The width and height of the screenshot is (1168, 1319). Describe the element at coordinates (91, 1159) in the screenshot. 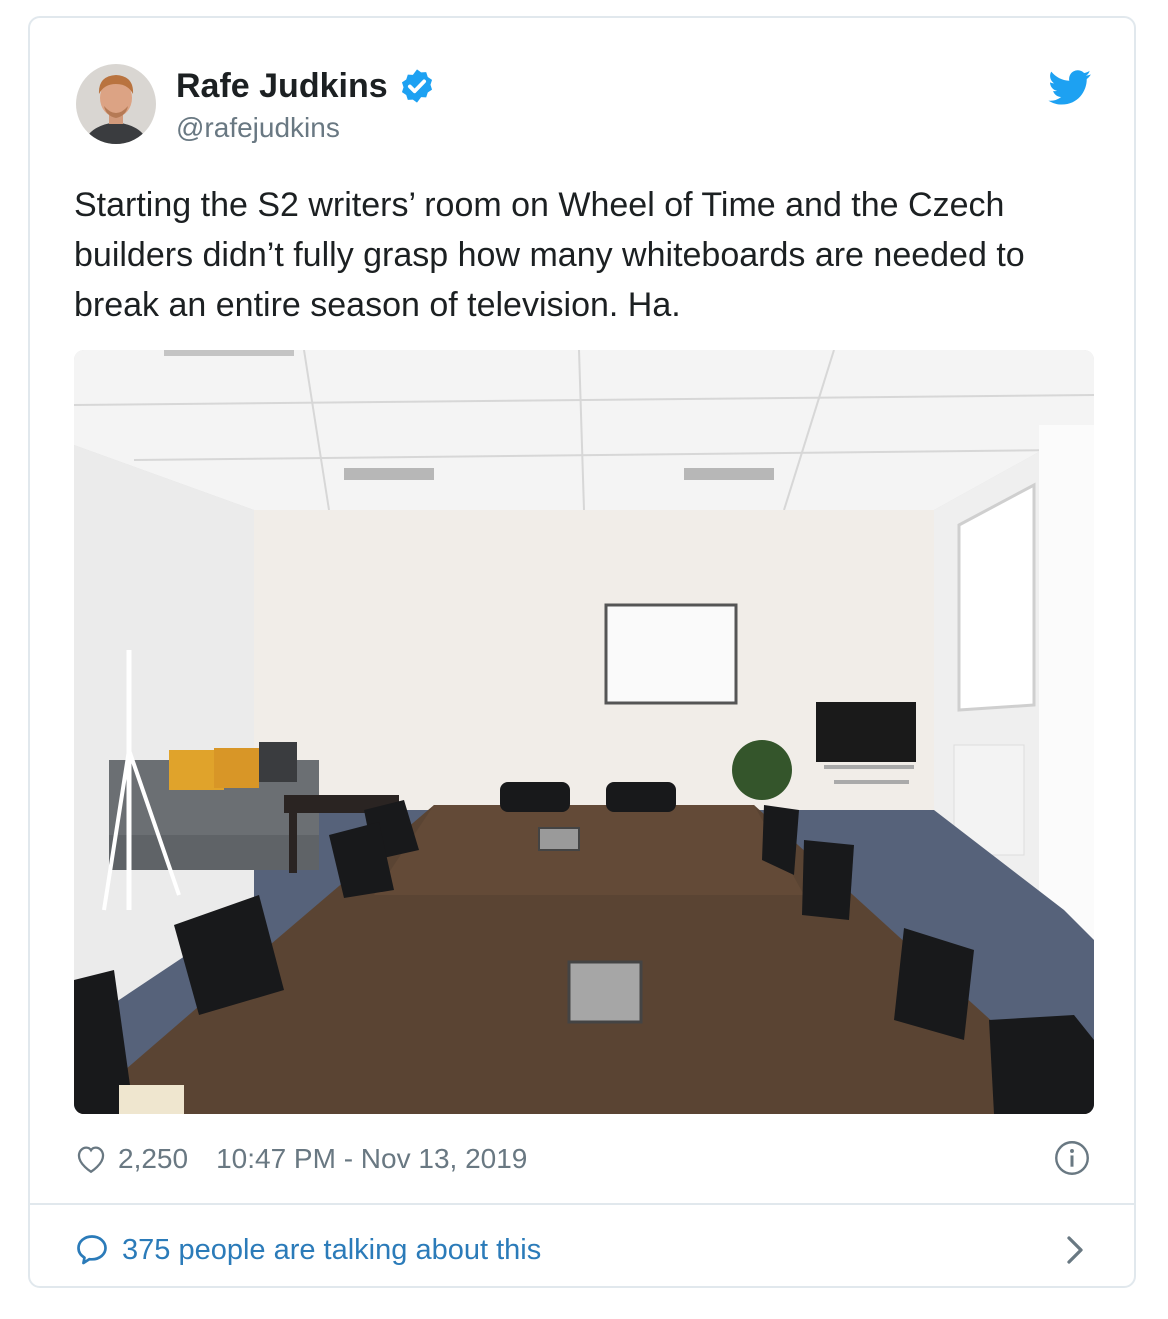

I see `heart-icon` at that location.